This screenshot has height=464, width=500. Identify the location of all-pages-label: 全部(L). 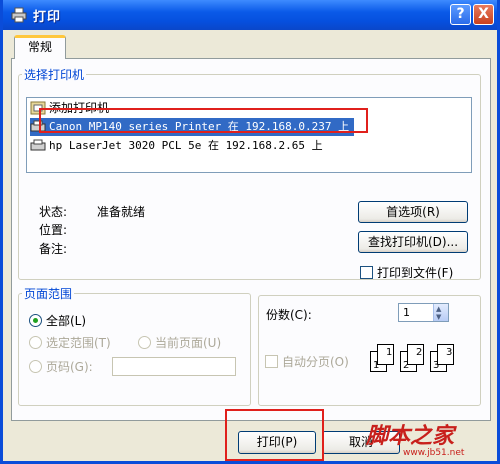
(66, 321).